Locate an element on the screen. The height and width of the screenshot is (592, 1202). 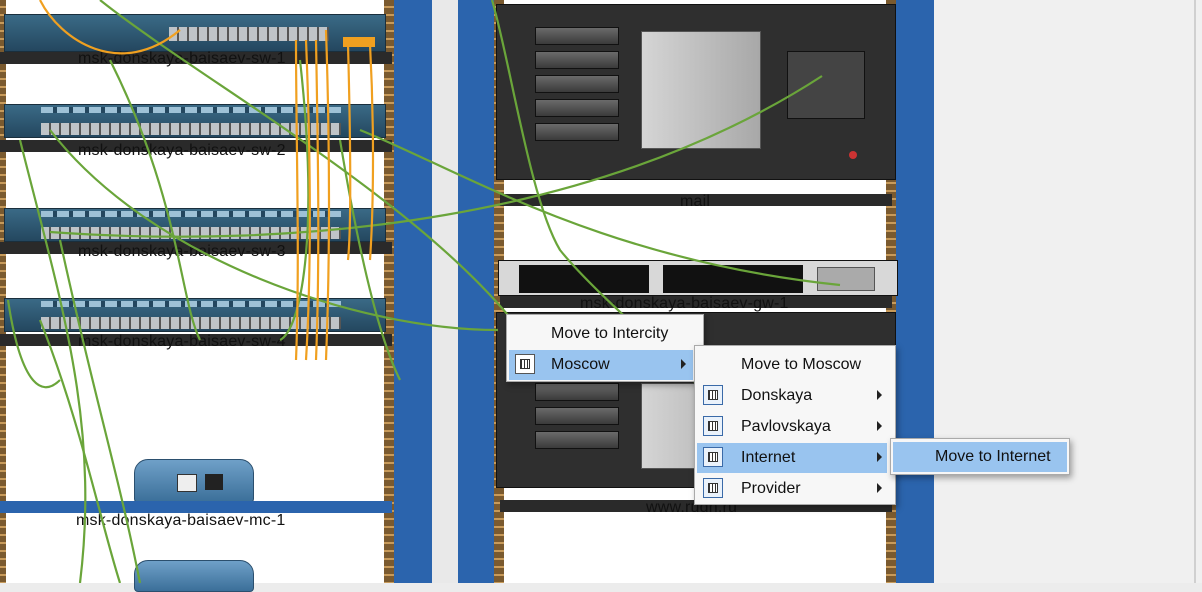
menu-item-move-to-internet: Move to Internet is located at coordinates (980, 457).